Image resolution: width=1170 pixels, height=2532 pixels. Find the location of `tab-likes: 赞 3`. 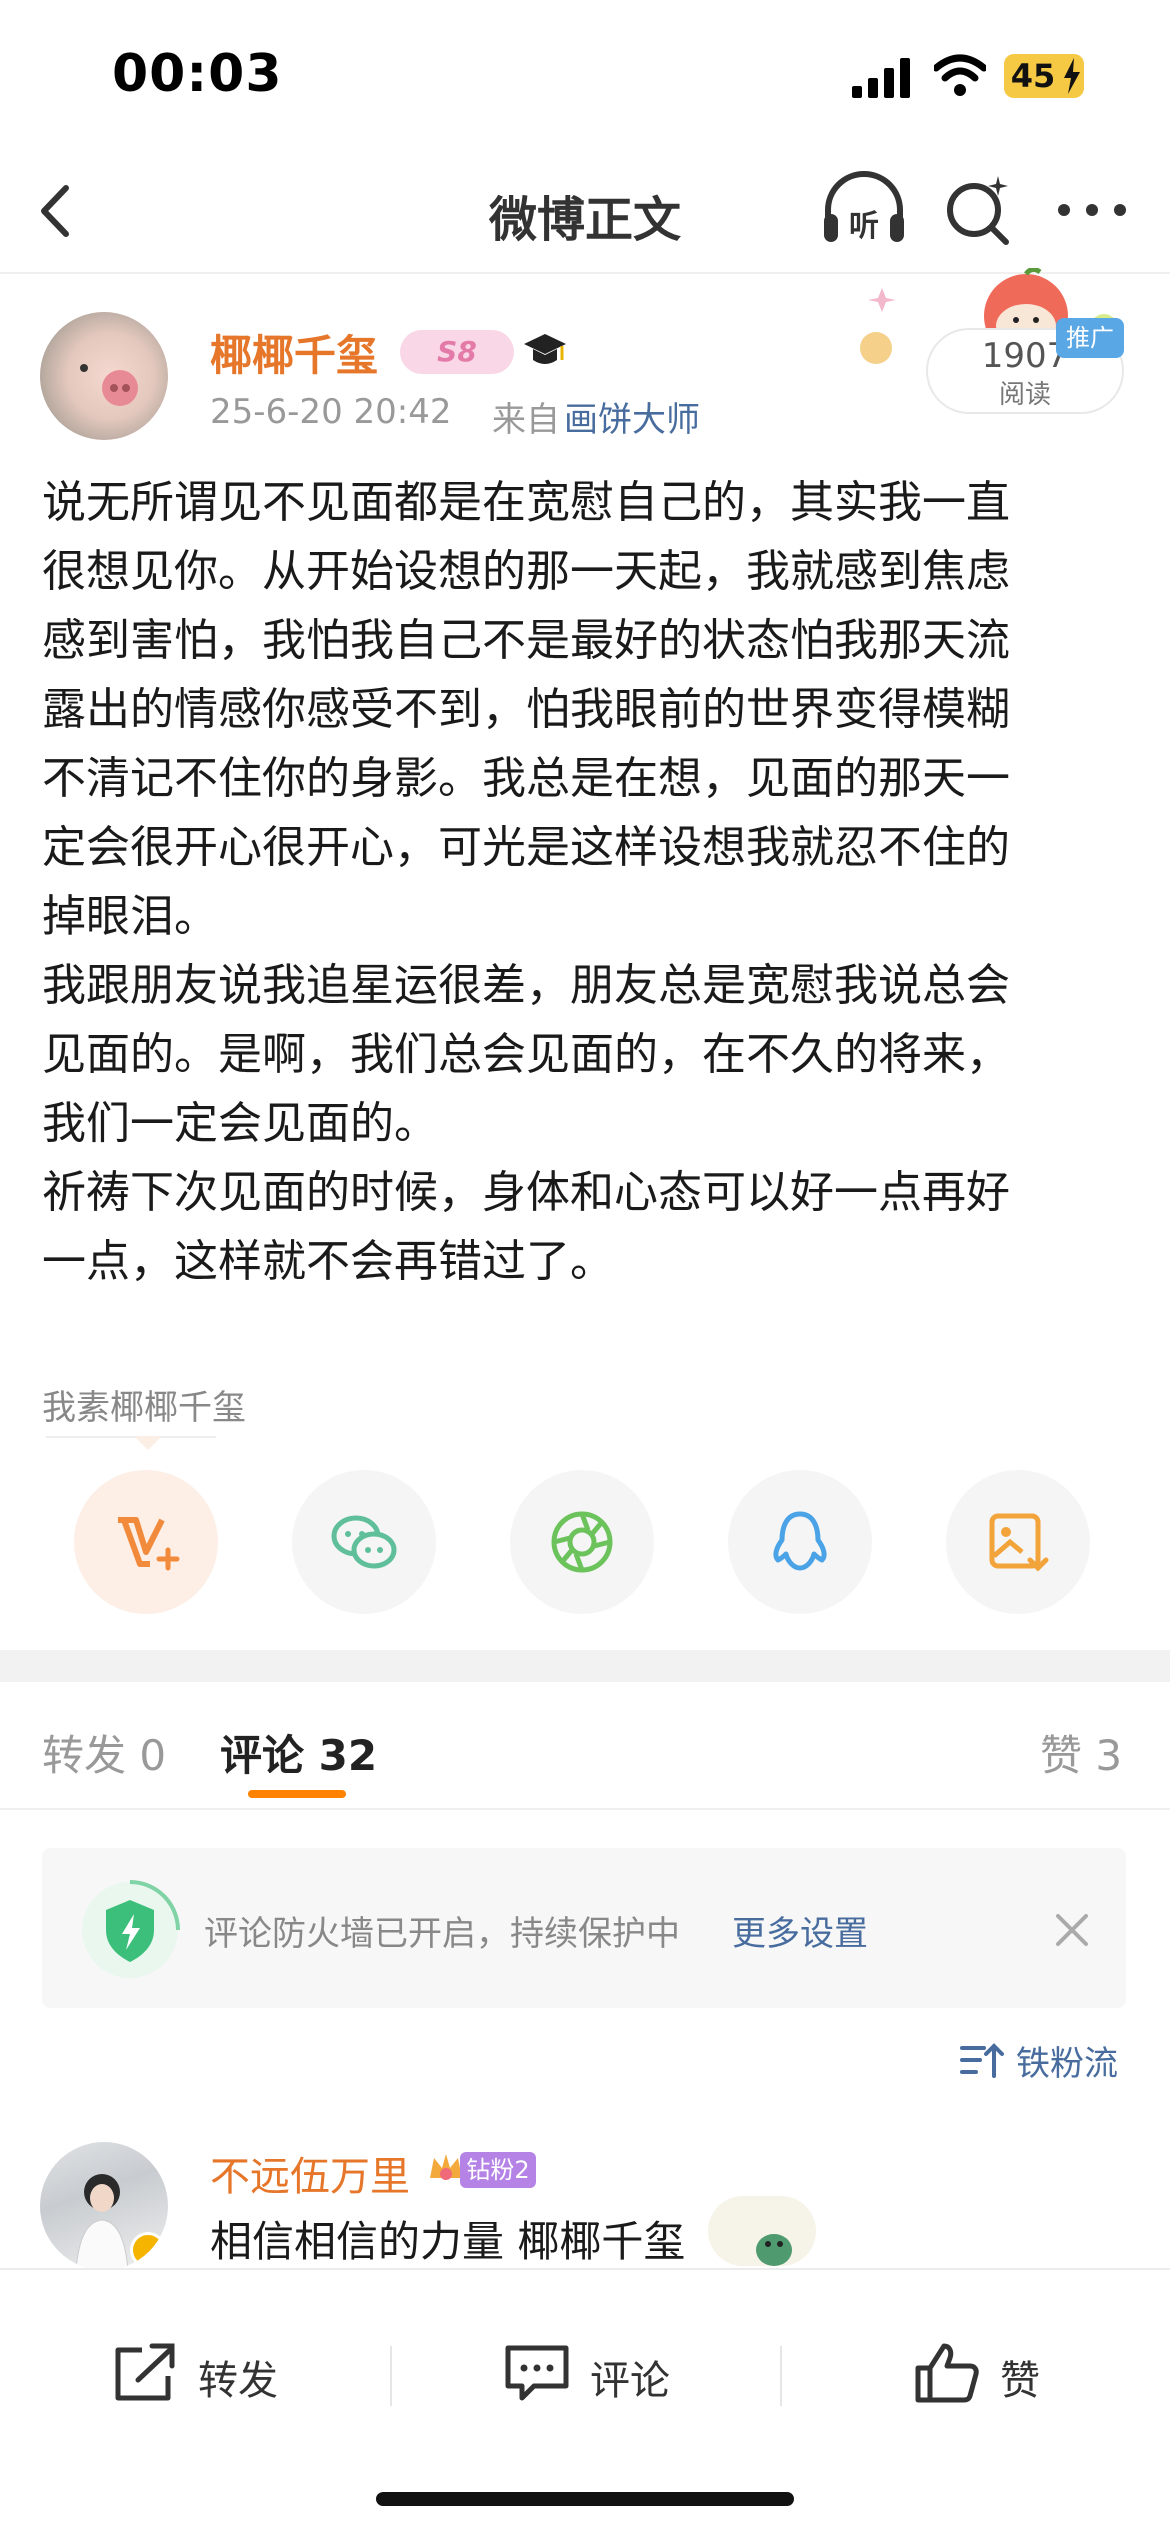

tab-likes: 赞 3 is located at coordinates (1081, 1752).